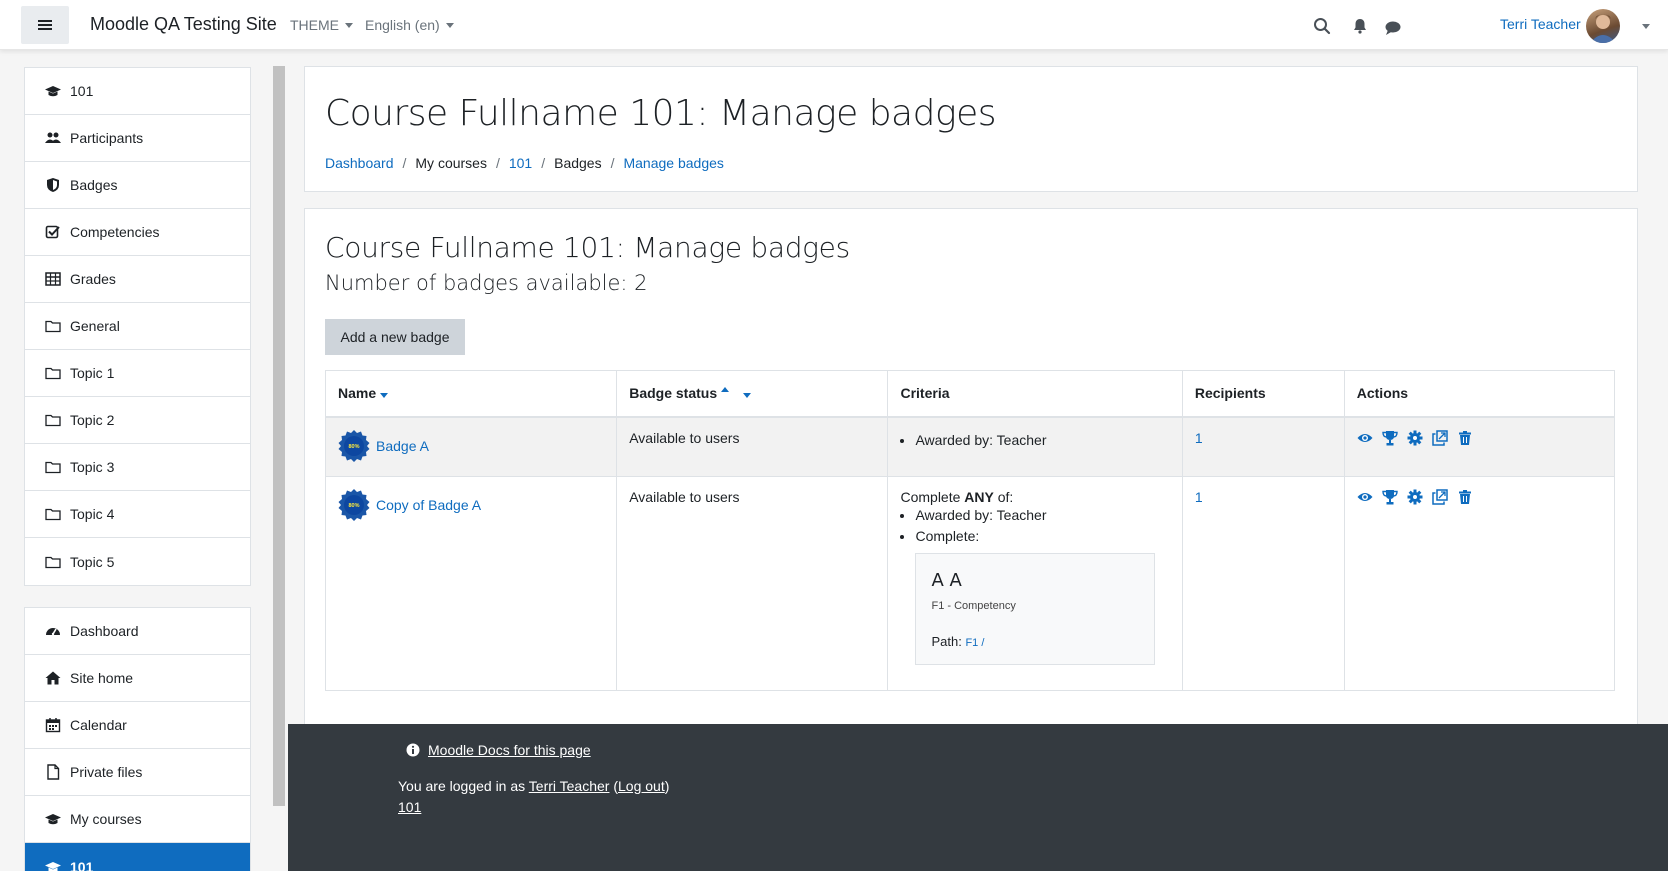 Image resolution: width=1668 pixels, height=871 pixels. What do you see at coordinates (93, 279) in the screenshot?
I see `drawer-item-label: Grades` at bounding box center [93, 279].